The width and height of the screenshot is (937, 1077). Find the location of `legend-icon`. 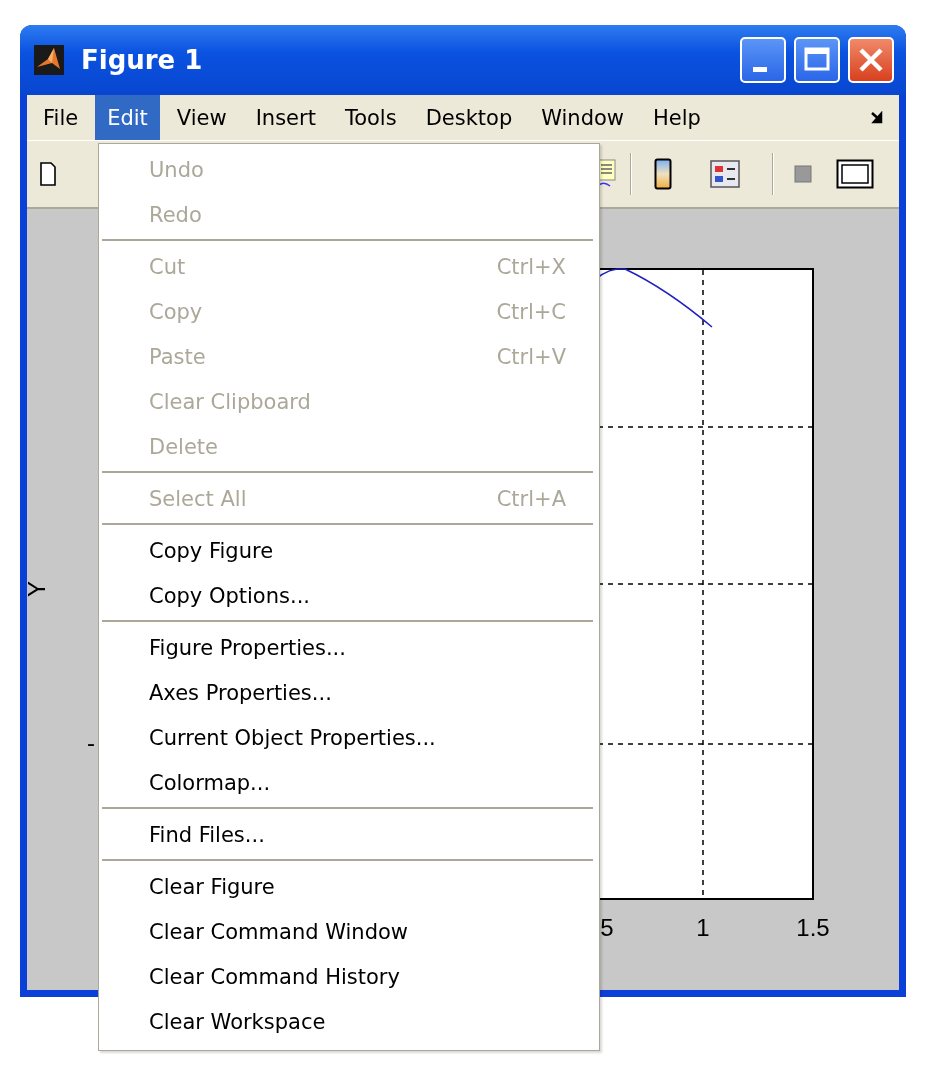

legend-icon is located at coordinates (725, 174).